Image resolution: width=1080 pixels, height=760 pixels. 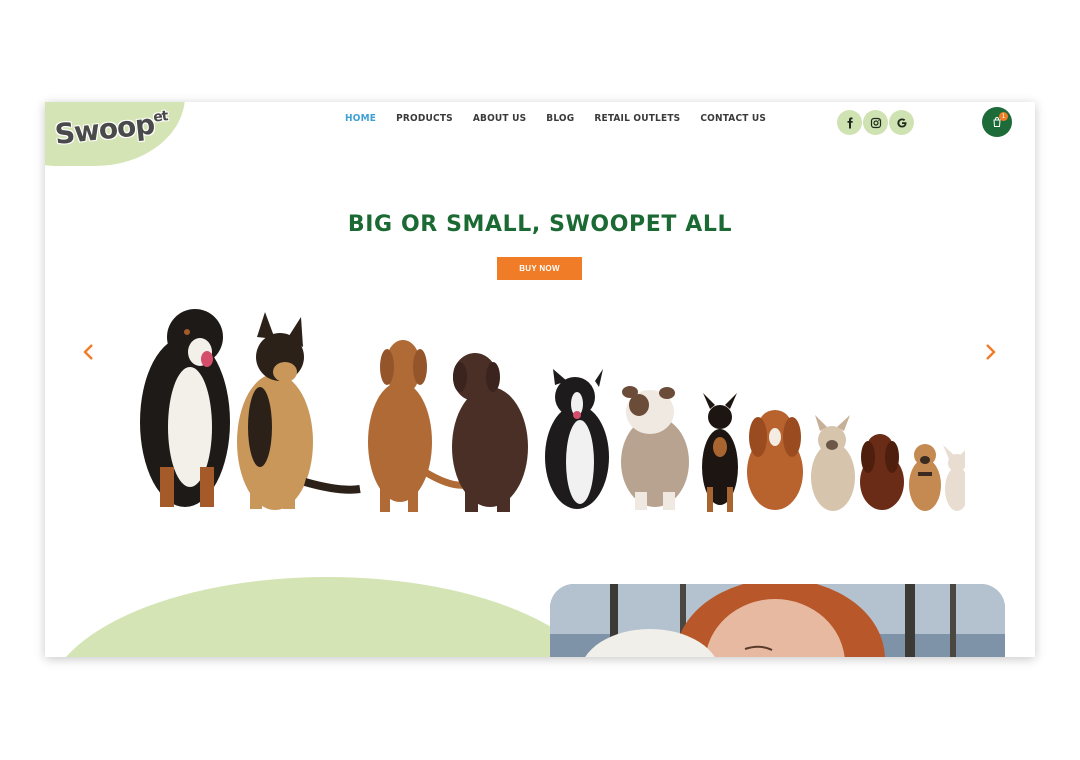 I want to click on woman-with-dog-photo, so click(x=777, y=620).